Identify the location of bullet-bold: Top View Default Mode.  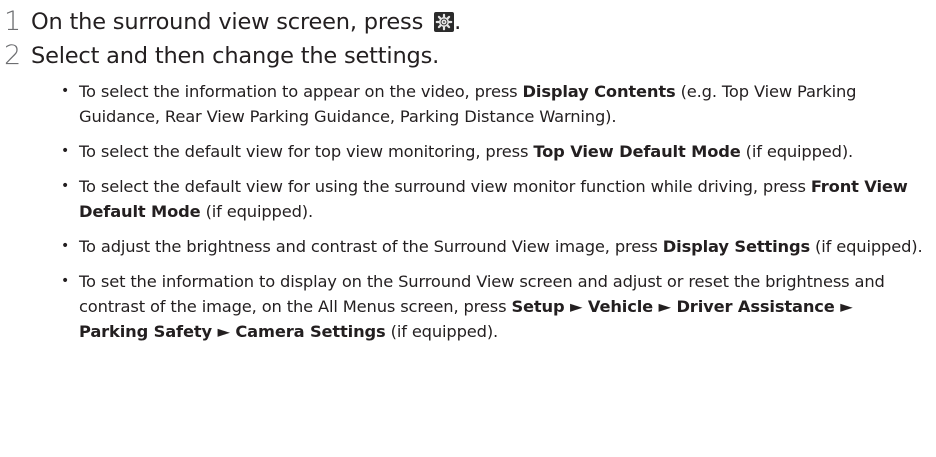
(637, 151).